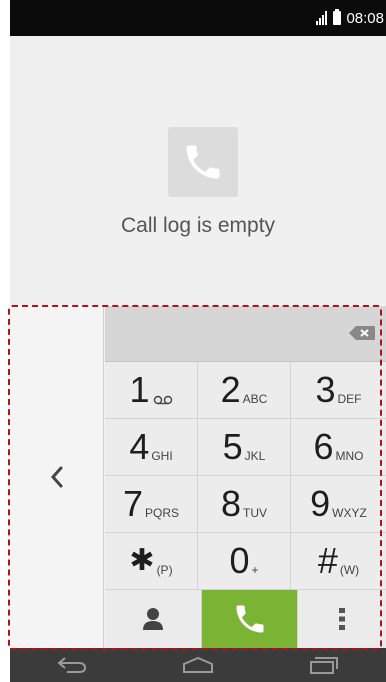 The image size is (386, 682). What do you see at coordinates (337, 17) in the screenshot?
I see `battery-icon` at bounding box center [337, 17].